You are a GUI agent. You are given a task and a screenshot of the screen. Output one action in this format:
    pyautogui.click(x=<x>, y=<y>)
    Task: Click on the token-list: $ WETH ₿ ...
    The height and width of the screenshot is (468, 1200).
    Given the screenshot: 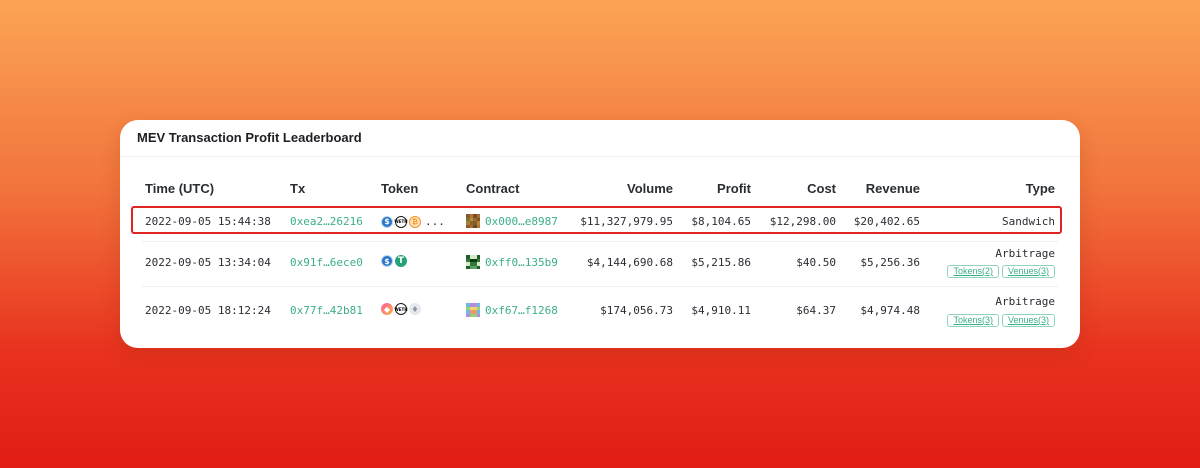 What is the action you would take?
    pyautogui.click(x=413, y=221)
    